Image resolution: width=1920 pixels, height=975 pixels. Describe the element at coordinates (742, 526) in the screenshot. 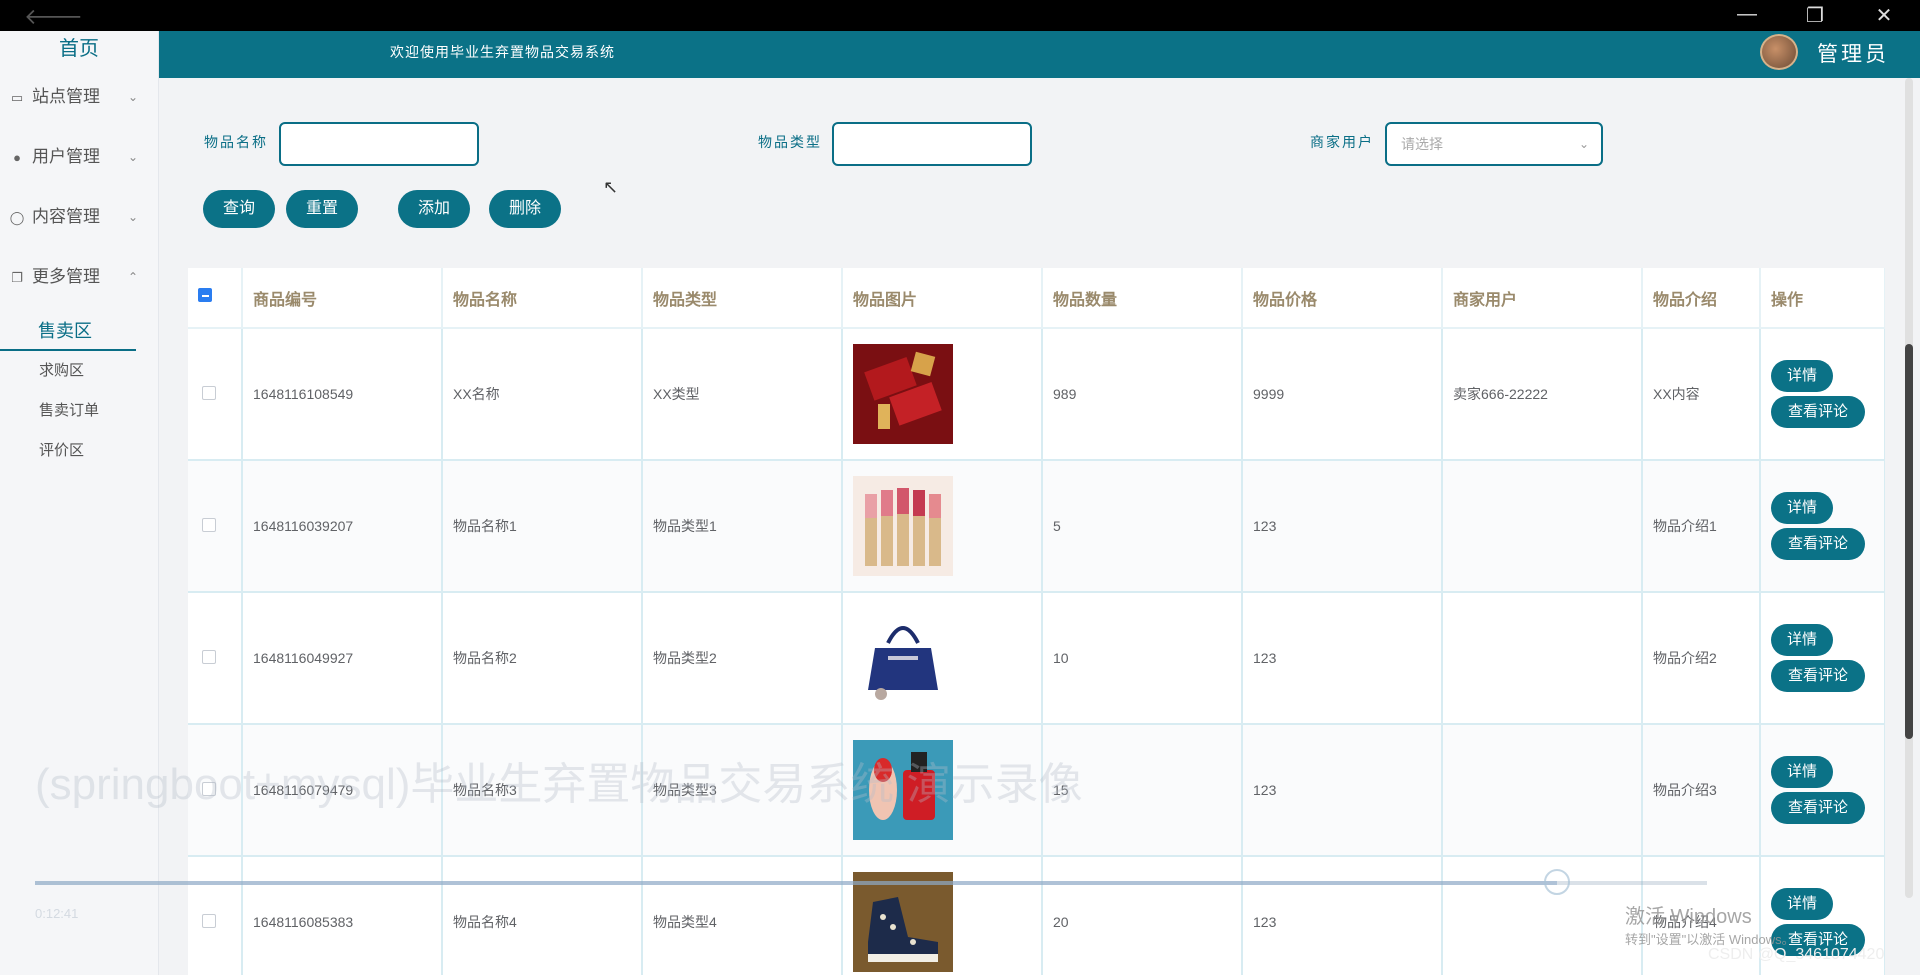

I see `cell-type: 物品类型1` at that location.